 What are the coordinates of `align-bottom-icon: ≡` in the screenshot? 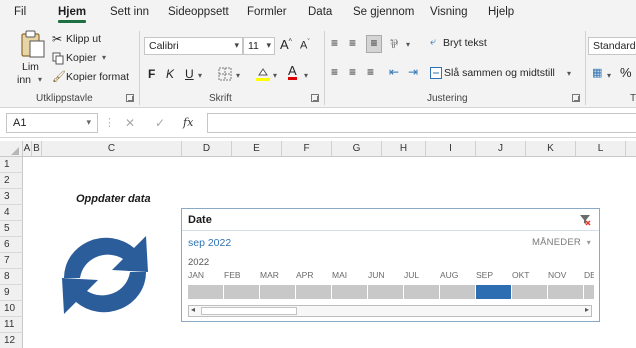 It's located at (374, 44).